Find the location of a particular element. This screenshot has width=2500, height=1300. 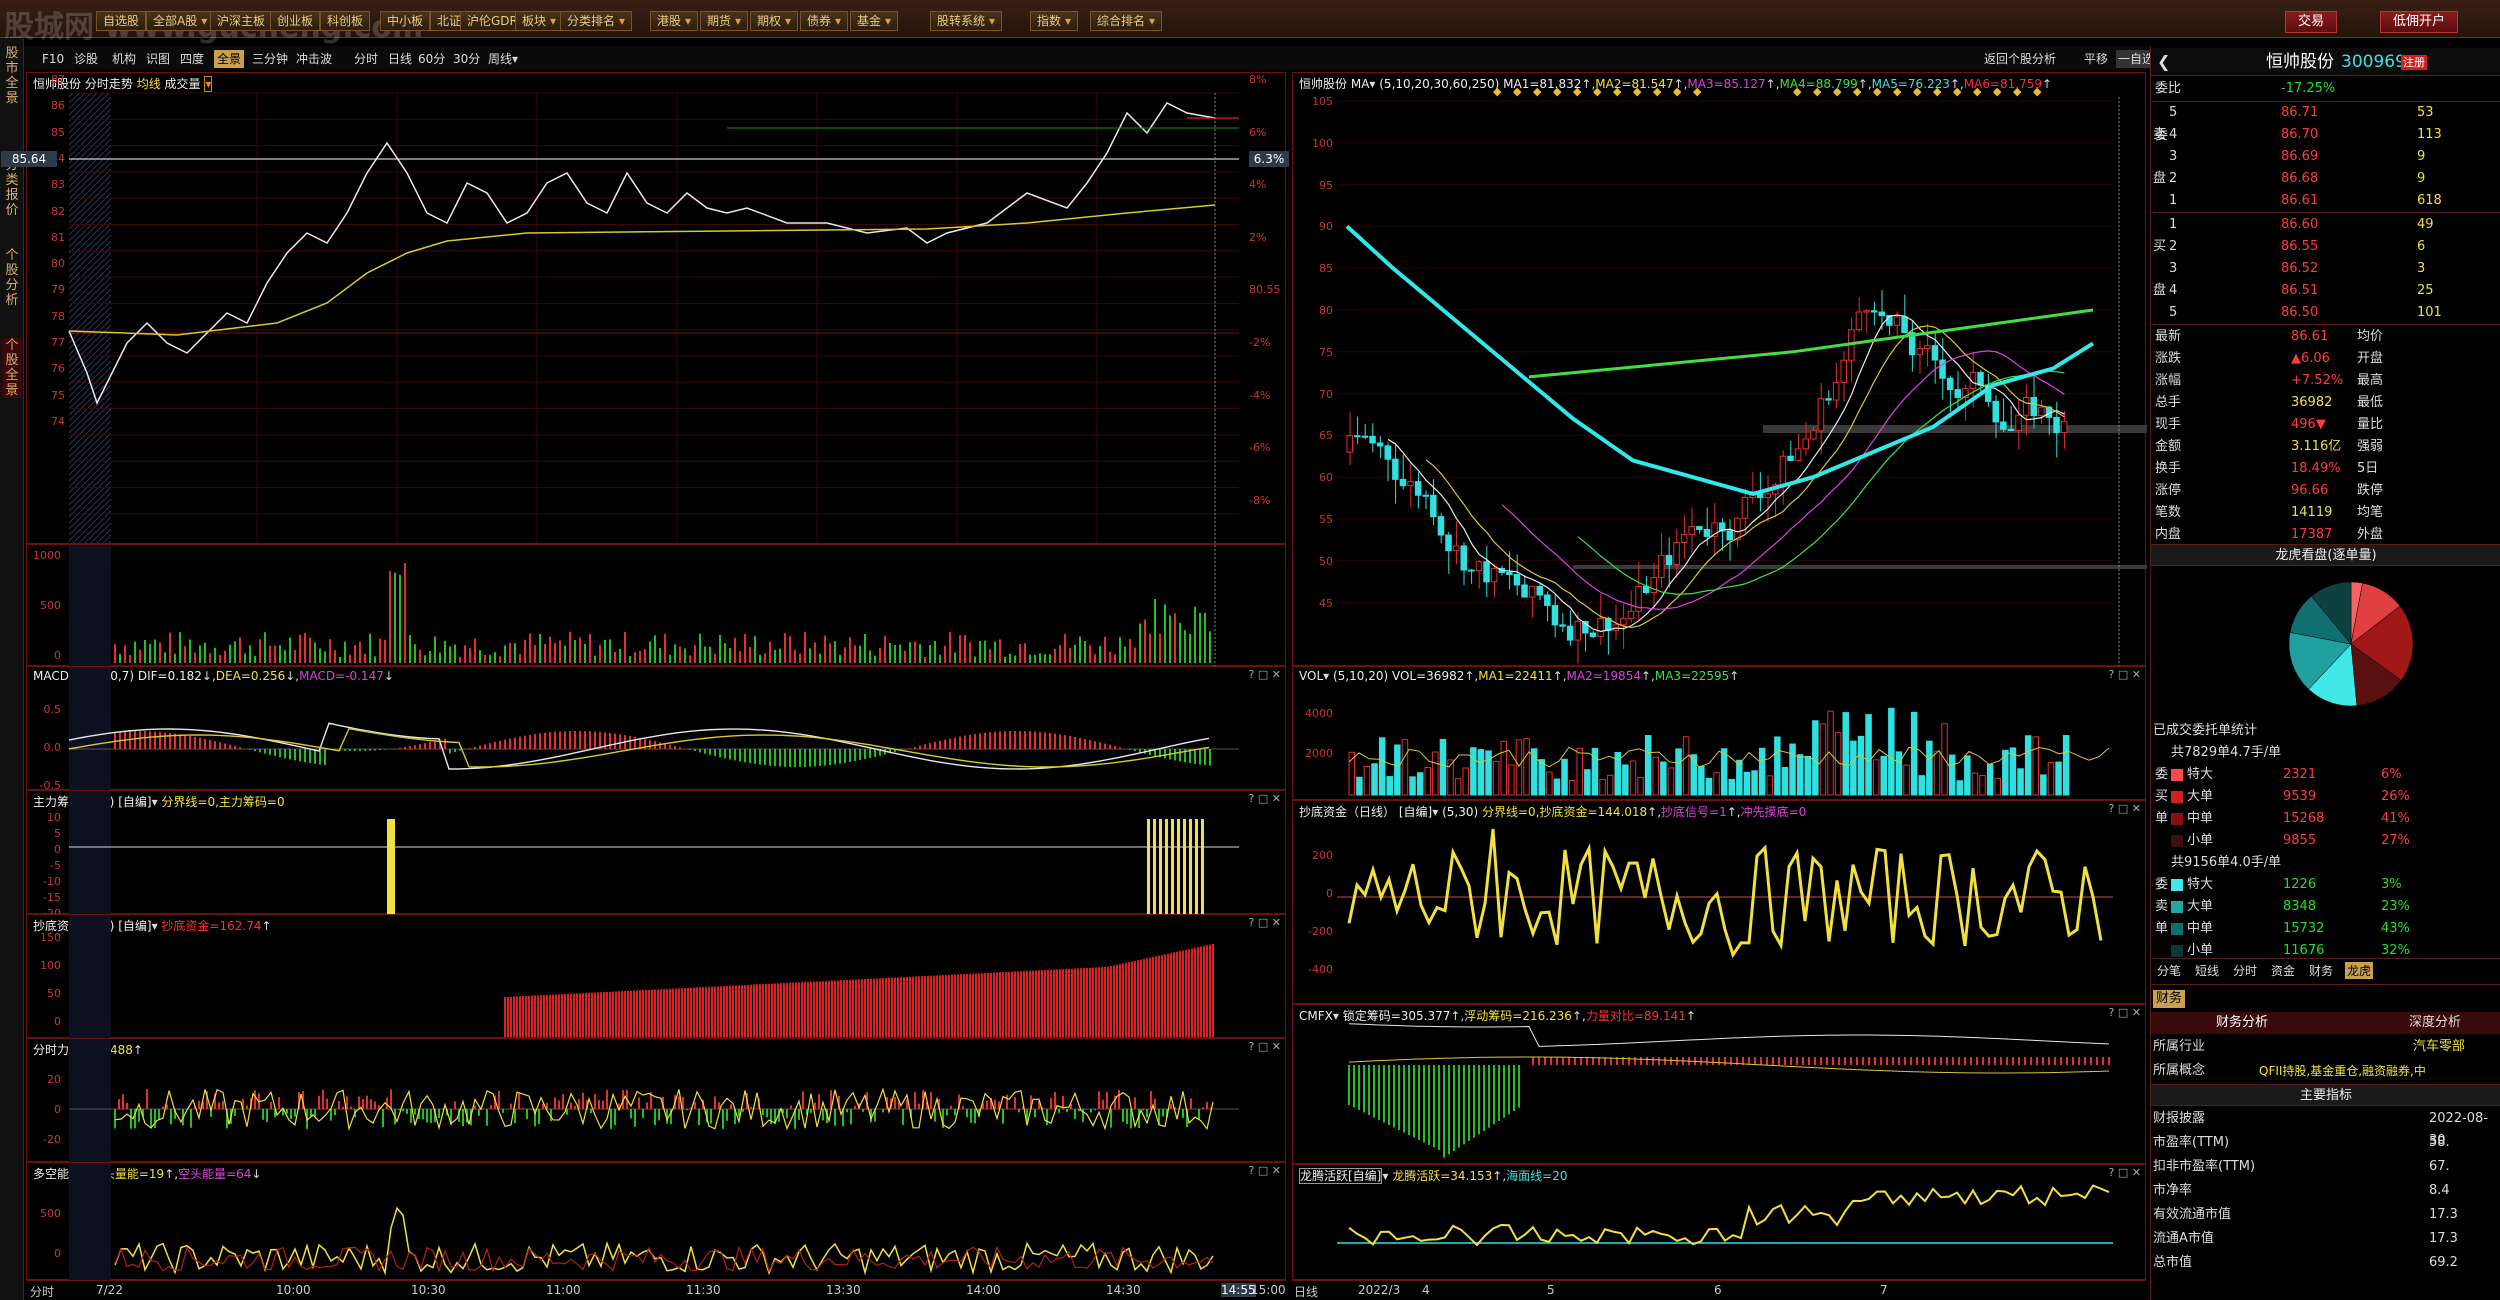

period-tab-0: 分时 is located at coordinates (366, 59).